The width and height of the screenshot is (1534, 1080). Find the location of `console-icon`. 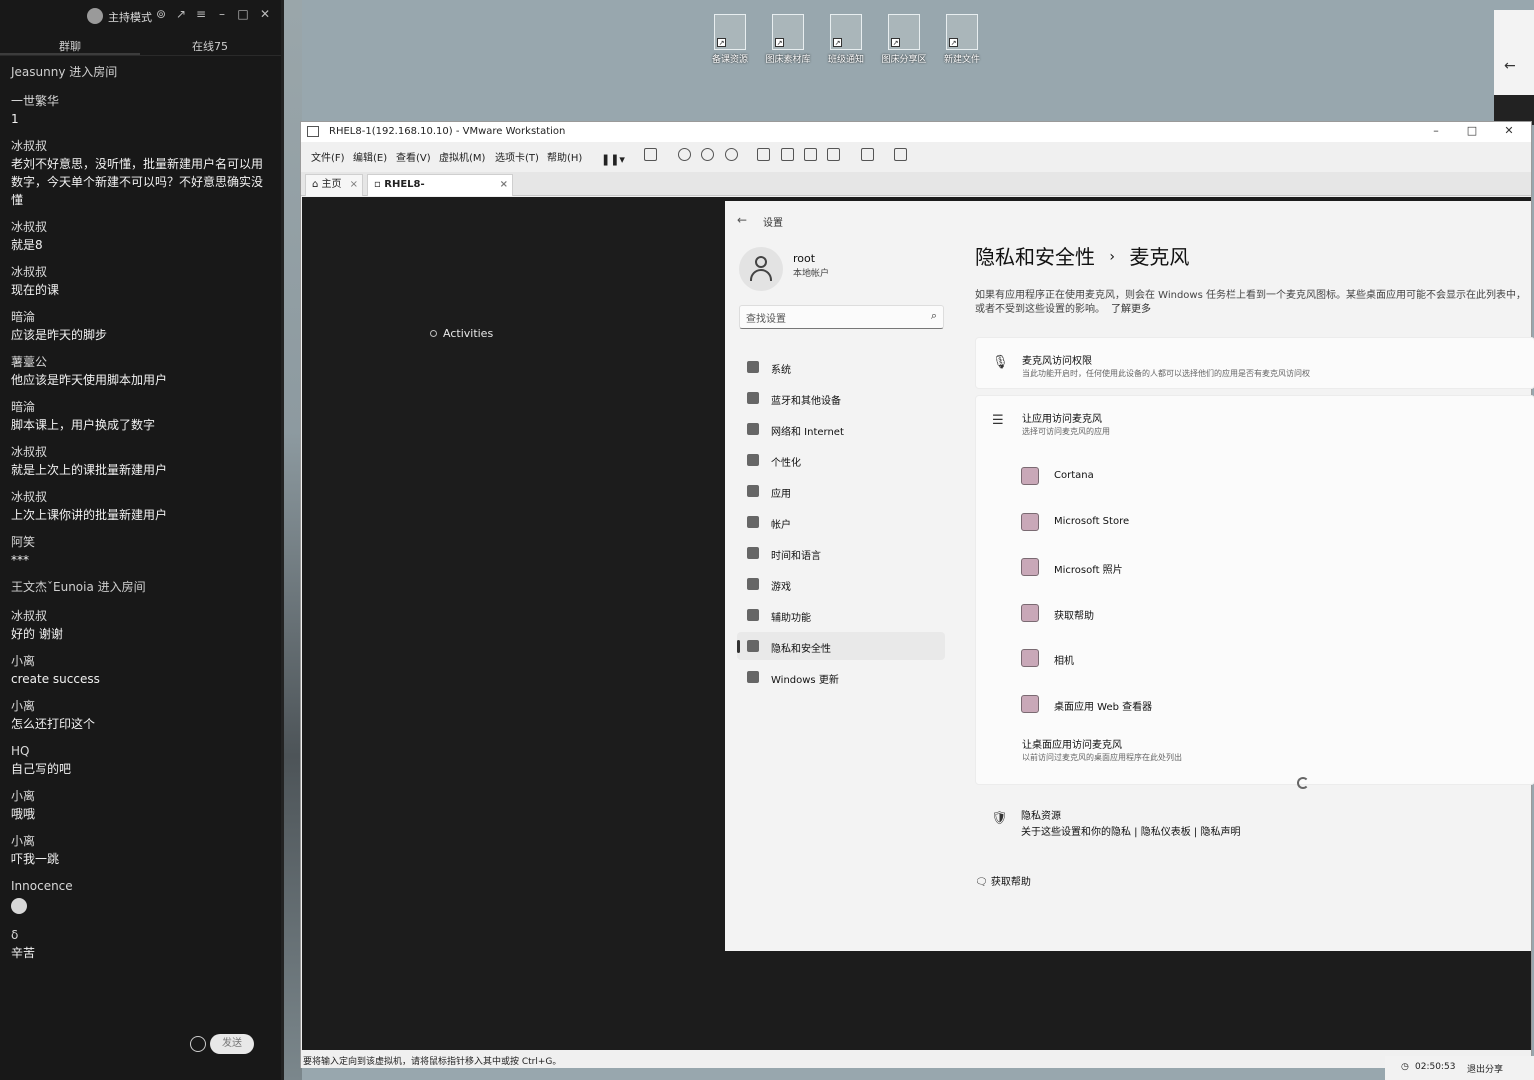

console-icon is located at coordinates (867, 154).